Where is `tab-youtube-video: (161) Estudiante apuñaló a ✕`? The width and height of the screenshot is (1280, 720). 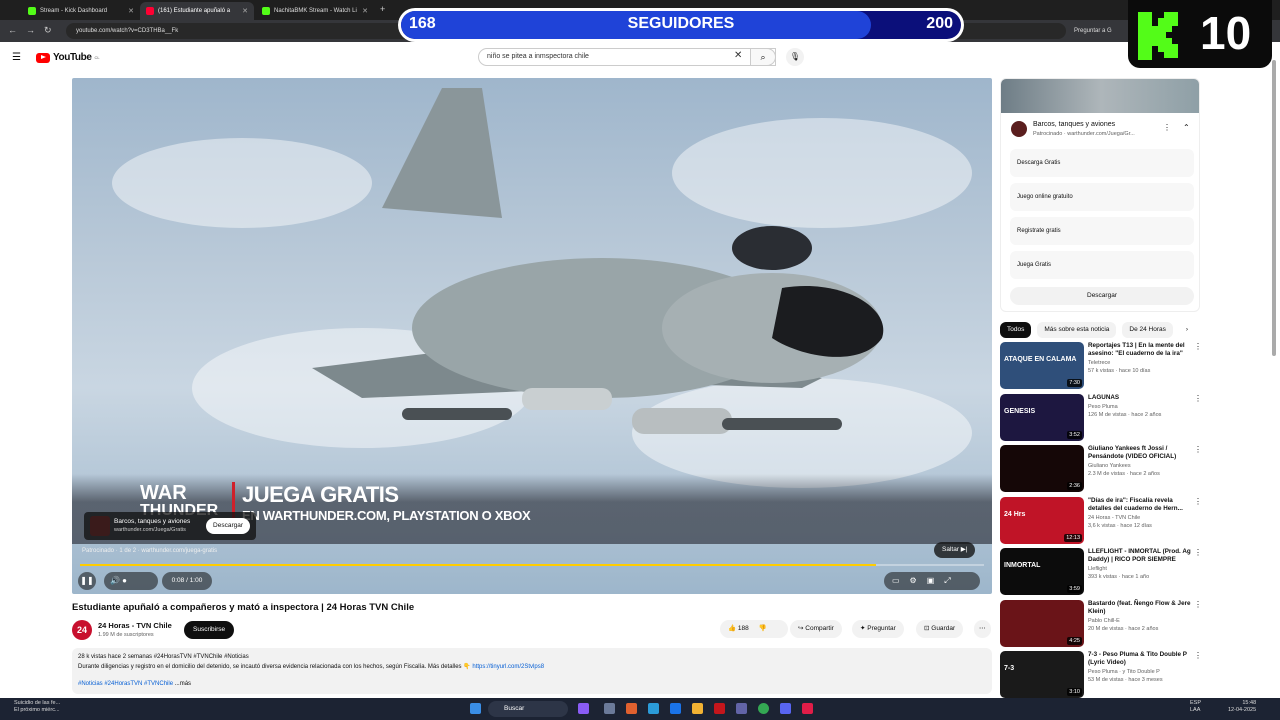
tab-youtube-video: (161) Estudiante apuñaló a ✕ is located at coordinates (197, 11).